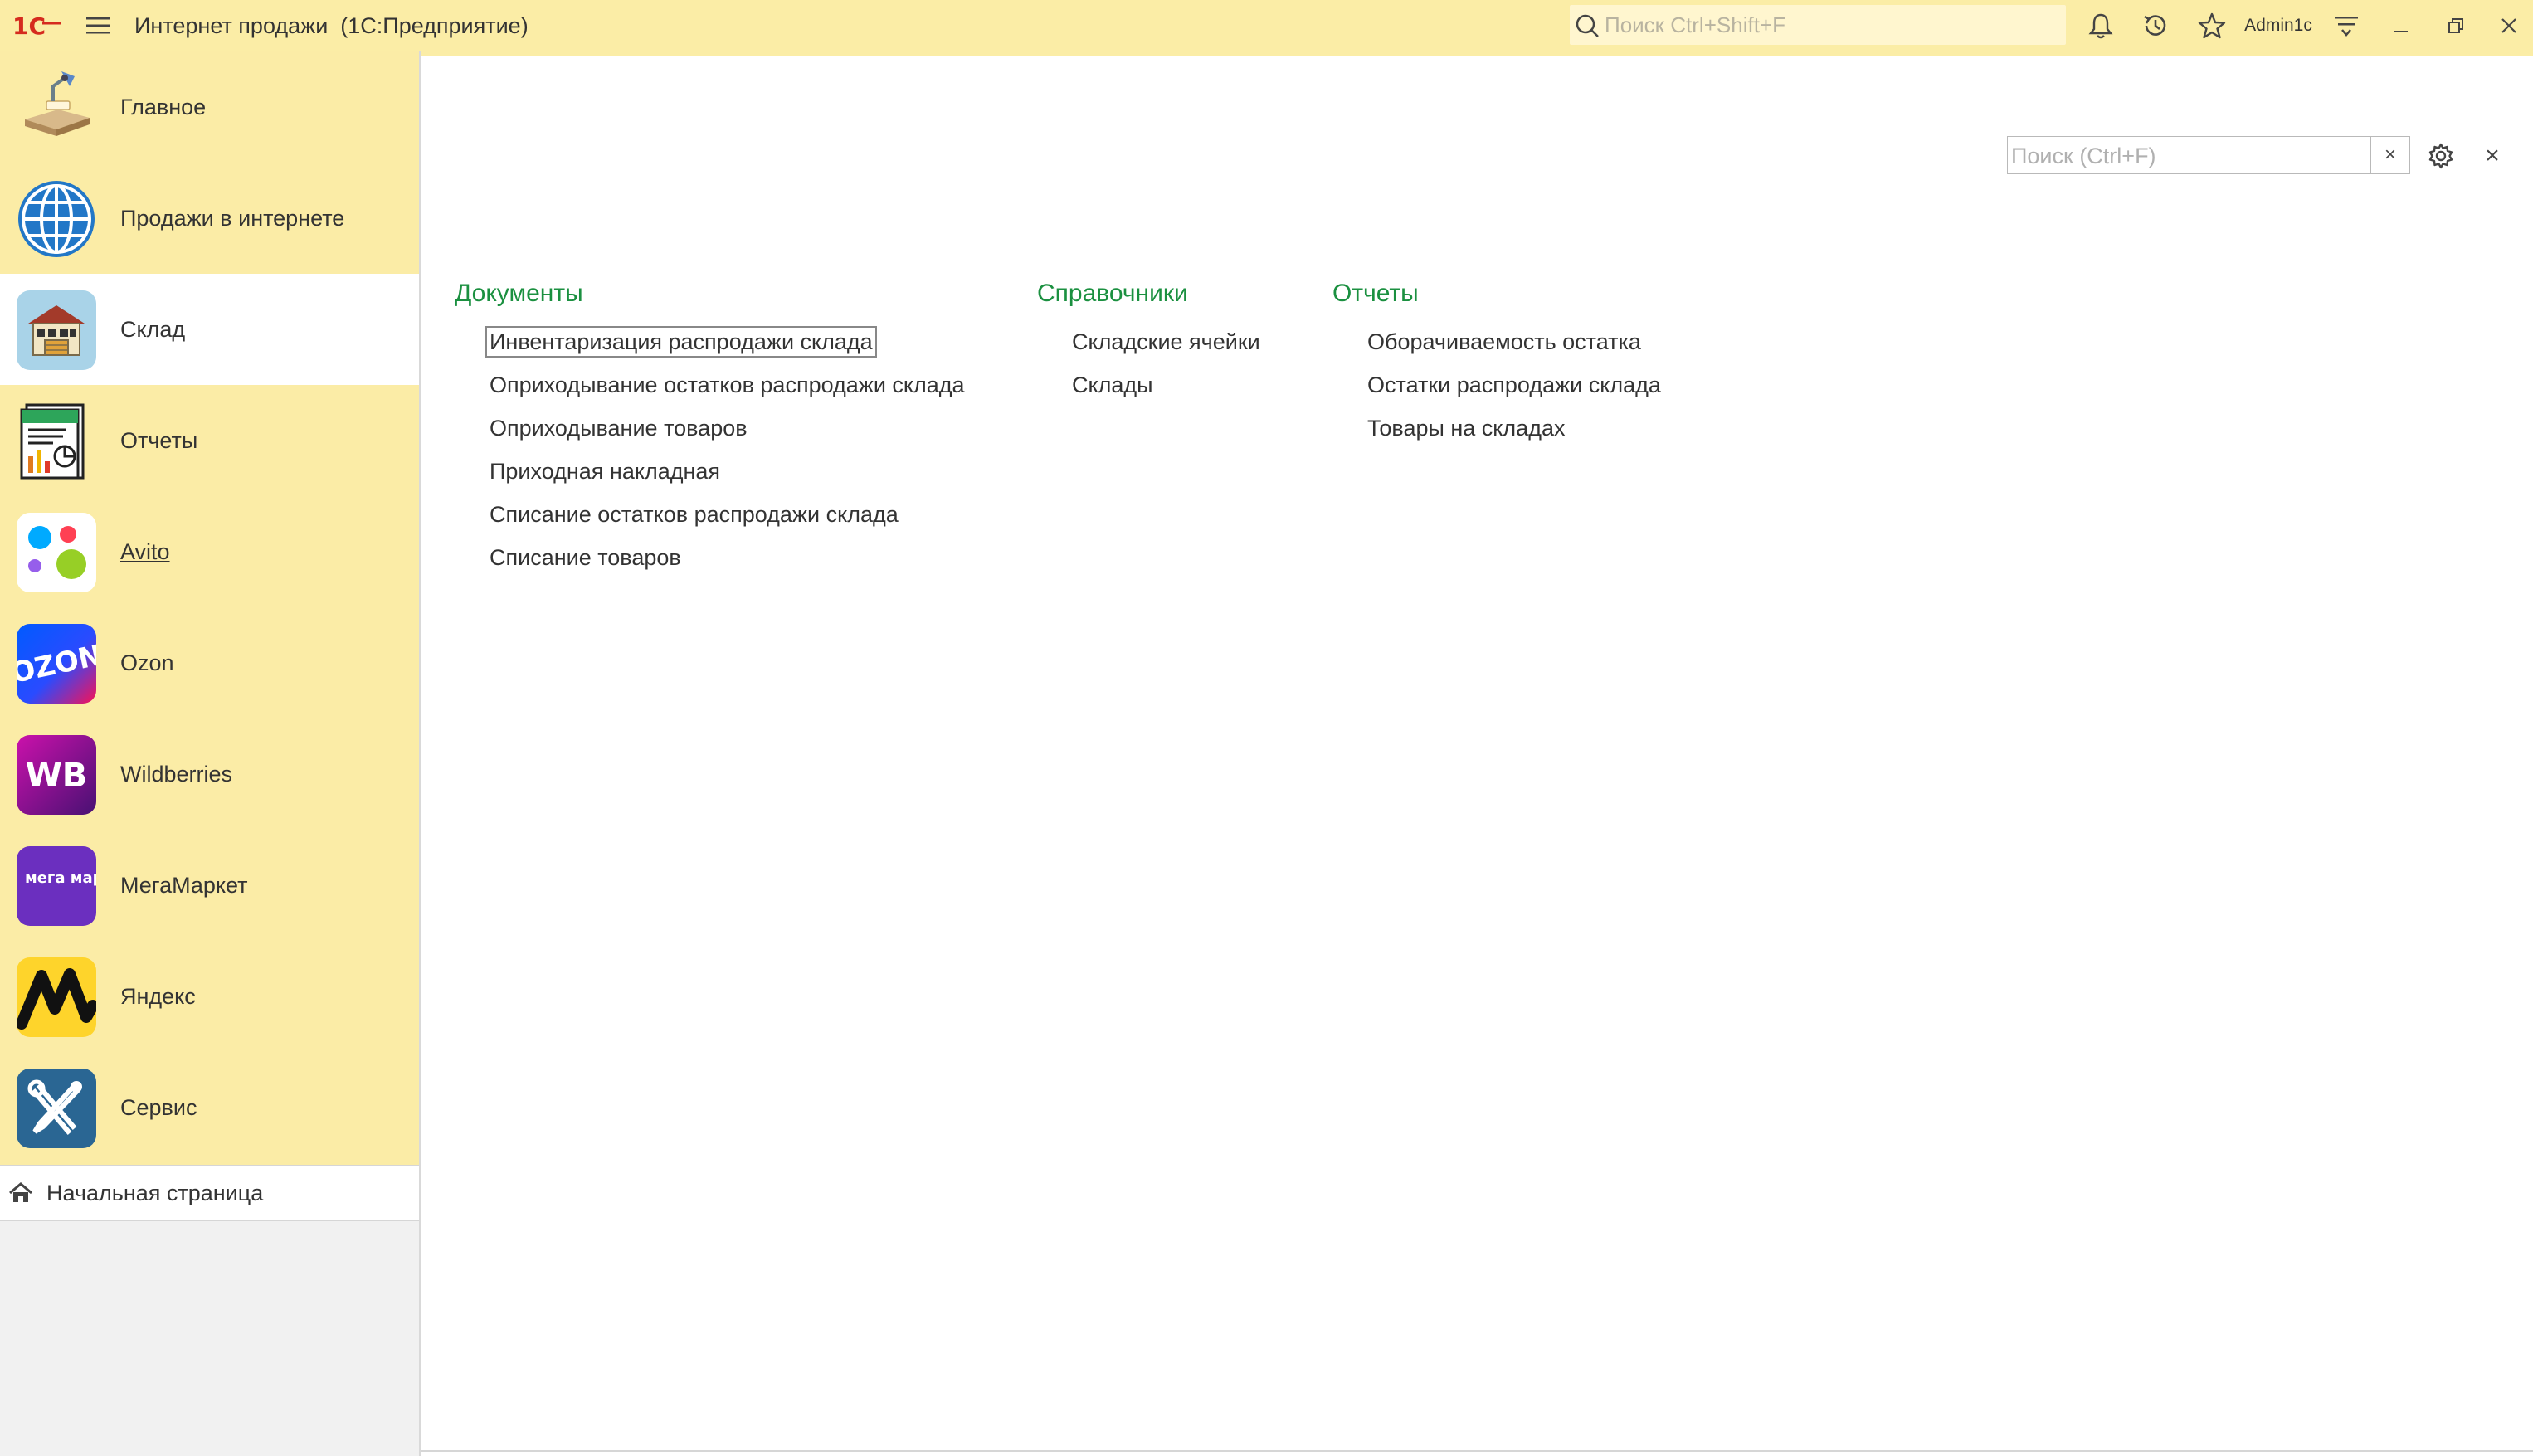  I want to click on main-menu-icon, so click(97, 25).